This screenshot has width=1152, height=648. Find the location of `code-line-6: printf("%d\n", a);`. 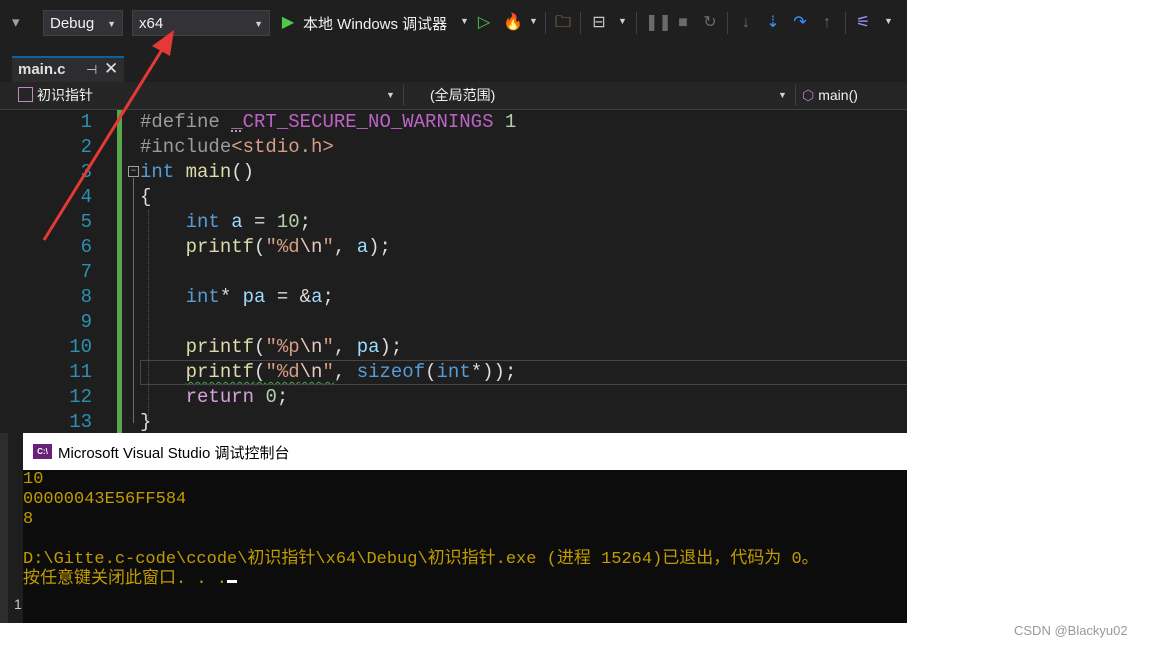

code-line-6: printf("%d\n", a); is located at coordinates (288, 247).